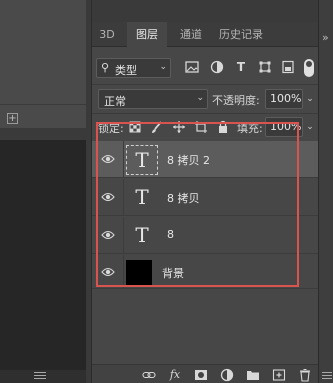 The height and width of the screenshot is (383, 333). What do you see at coordinates (43, 64) in the screenshot?
I see `left-panel-top` at bounding box center [43, 64].